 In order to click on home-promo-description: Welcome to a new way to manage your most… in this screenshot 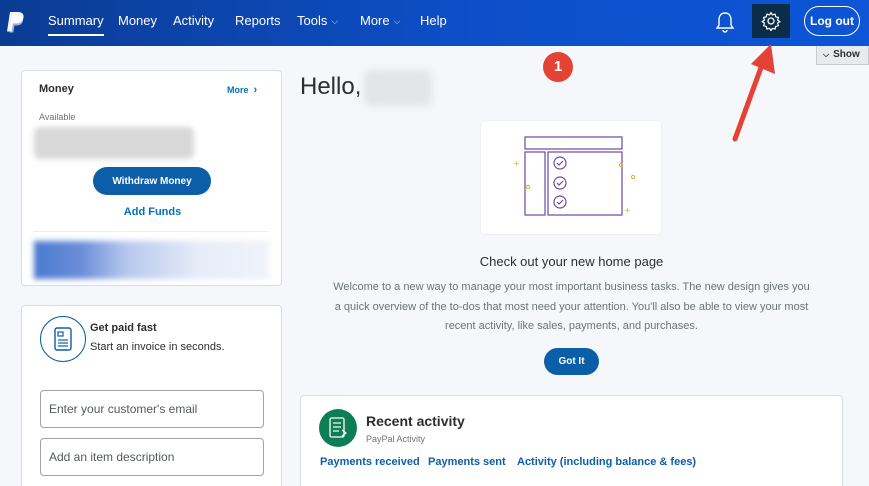, I will do `click(571, 306)`.